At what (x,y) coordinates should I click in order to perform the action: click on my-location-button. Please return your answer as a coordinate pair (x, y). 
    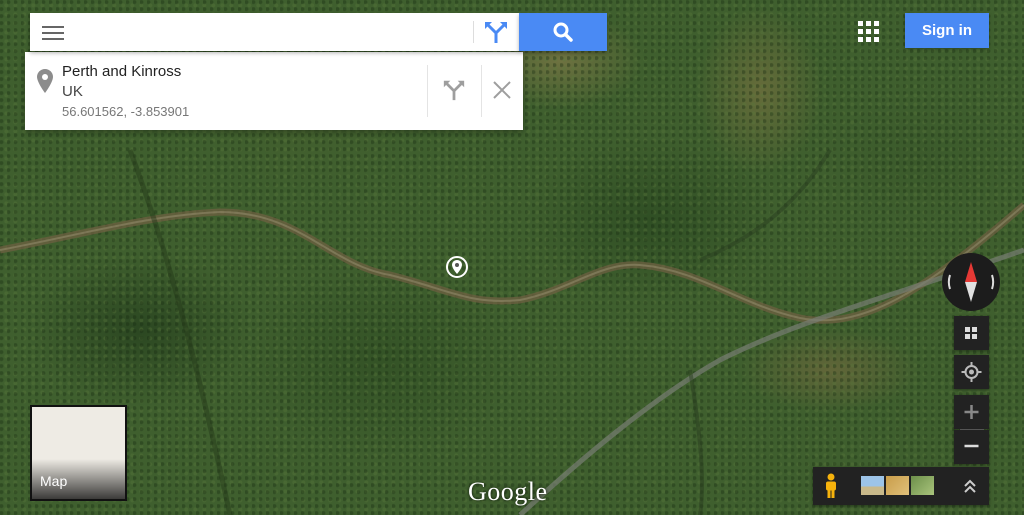
    Looking at the image, I should click on (971, 372).